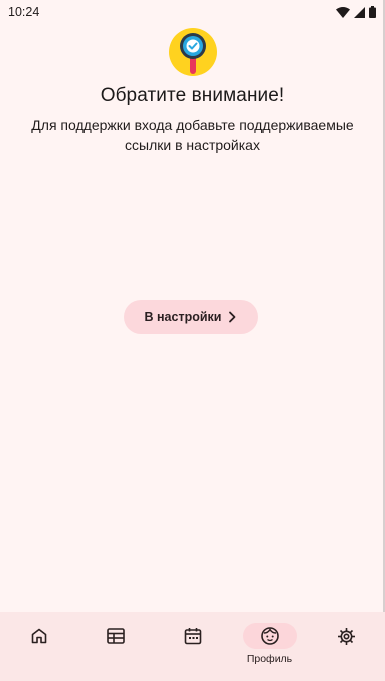 The image size is (385, 681). I want to click on nav-item-settings, so click(346, 646).